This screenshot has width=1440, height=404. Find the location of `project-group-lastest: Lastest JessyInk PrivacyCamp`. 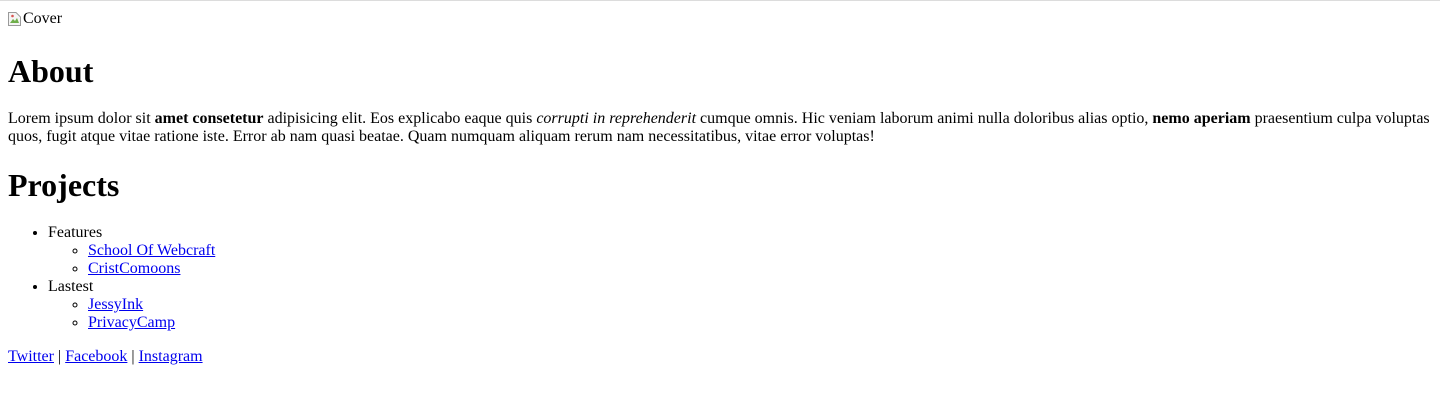

project-group-lastest: Lastest JessyInk PrivacyCamp is located at coordinates (740, 305).